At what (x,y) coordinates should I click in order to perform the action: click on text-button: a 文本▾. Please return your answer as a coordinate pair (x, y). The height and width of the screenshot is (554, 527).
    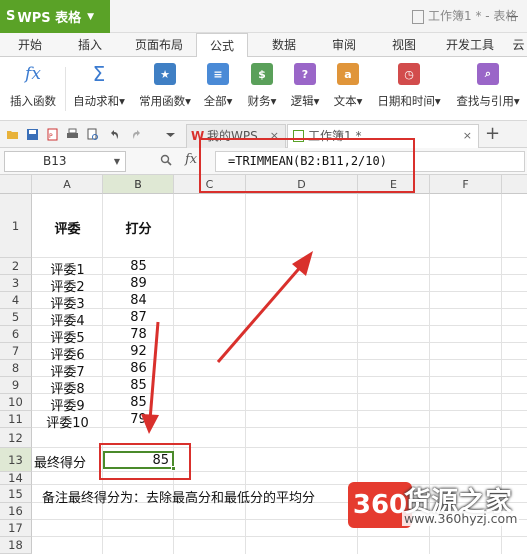
    Looking at the image, I should click on (348, 89).